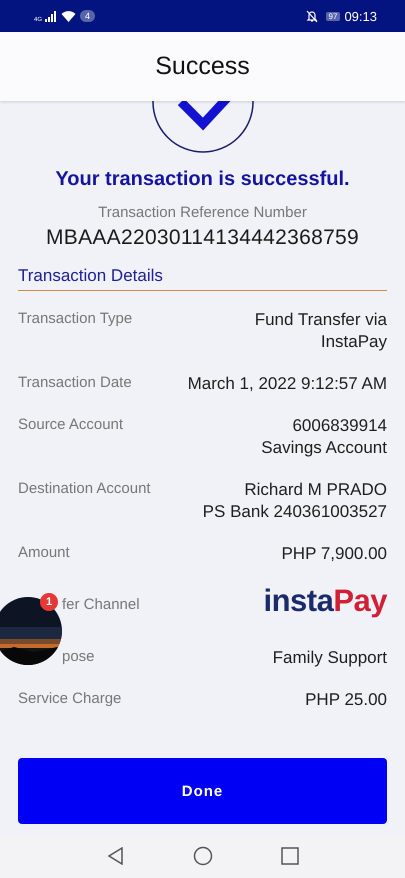  Describe the element at coordinates (78, 656) in the screenshot. I see `field-label: pose` at that location.